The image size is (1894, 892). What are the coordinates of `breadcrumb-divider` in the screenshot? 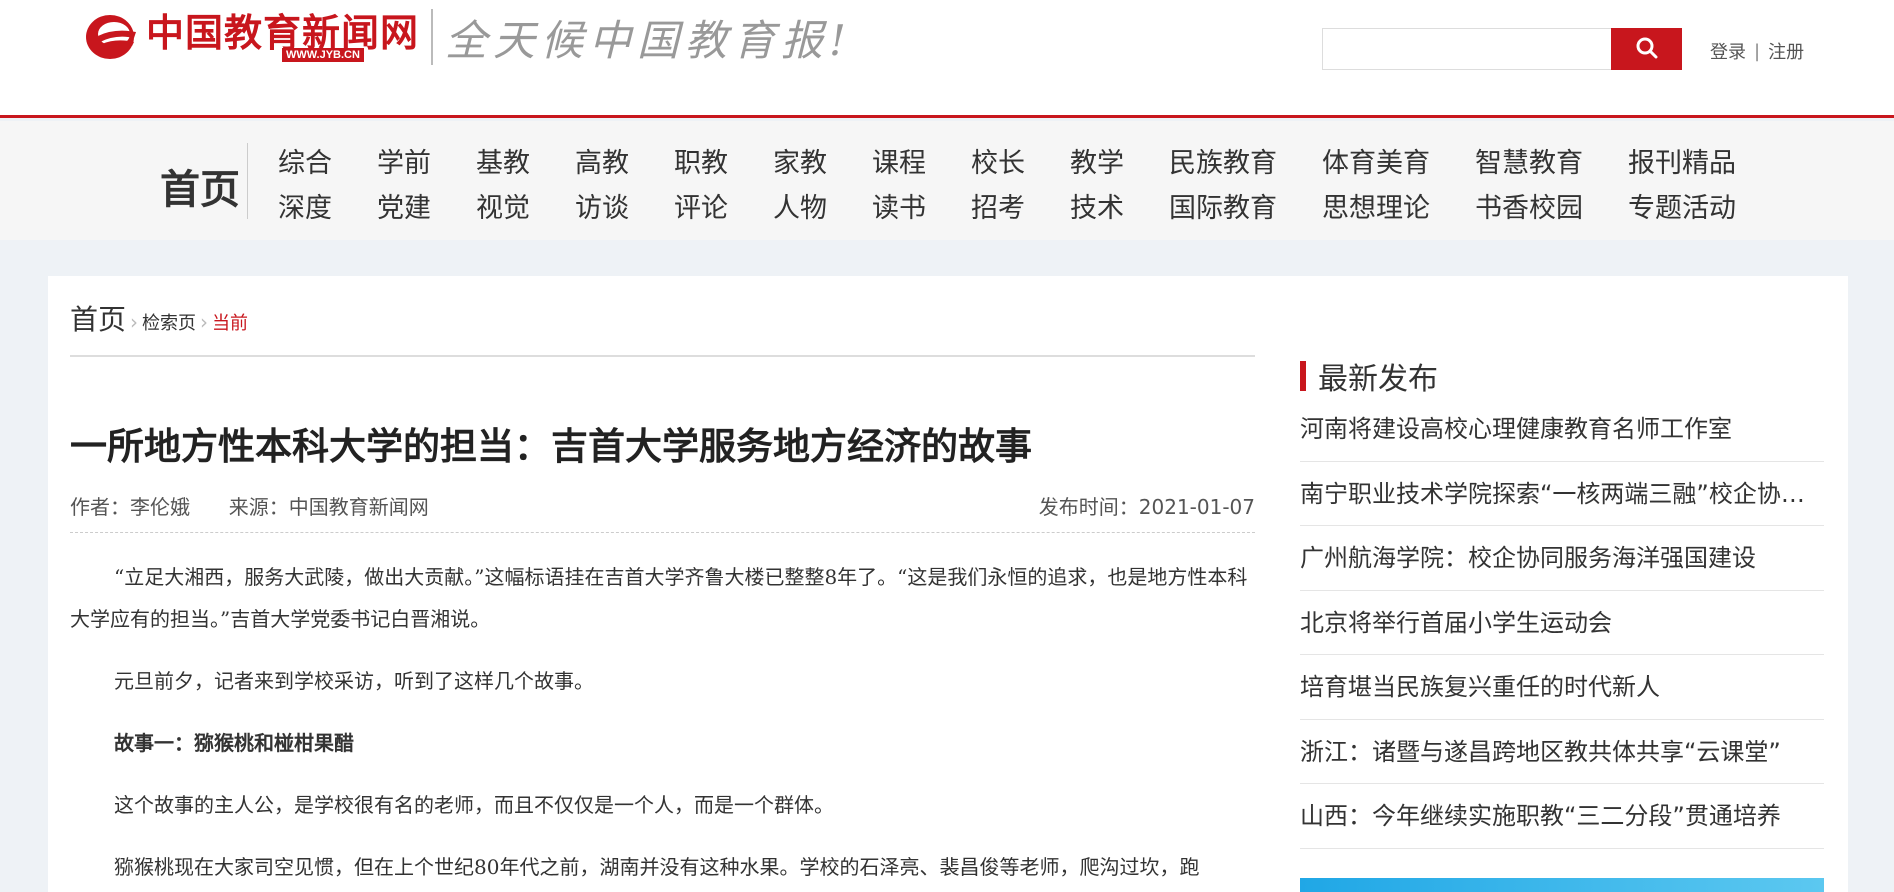 It's located at (662, 356).